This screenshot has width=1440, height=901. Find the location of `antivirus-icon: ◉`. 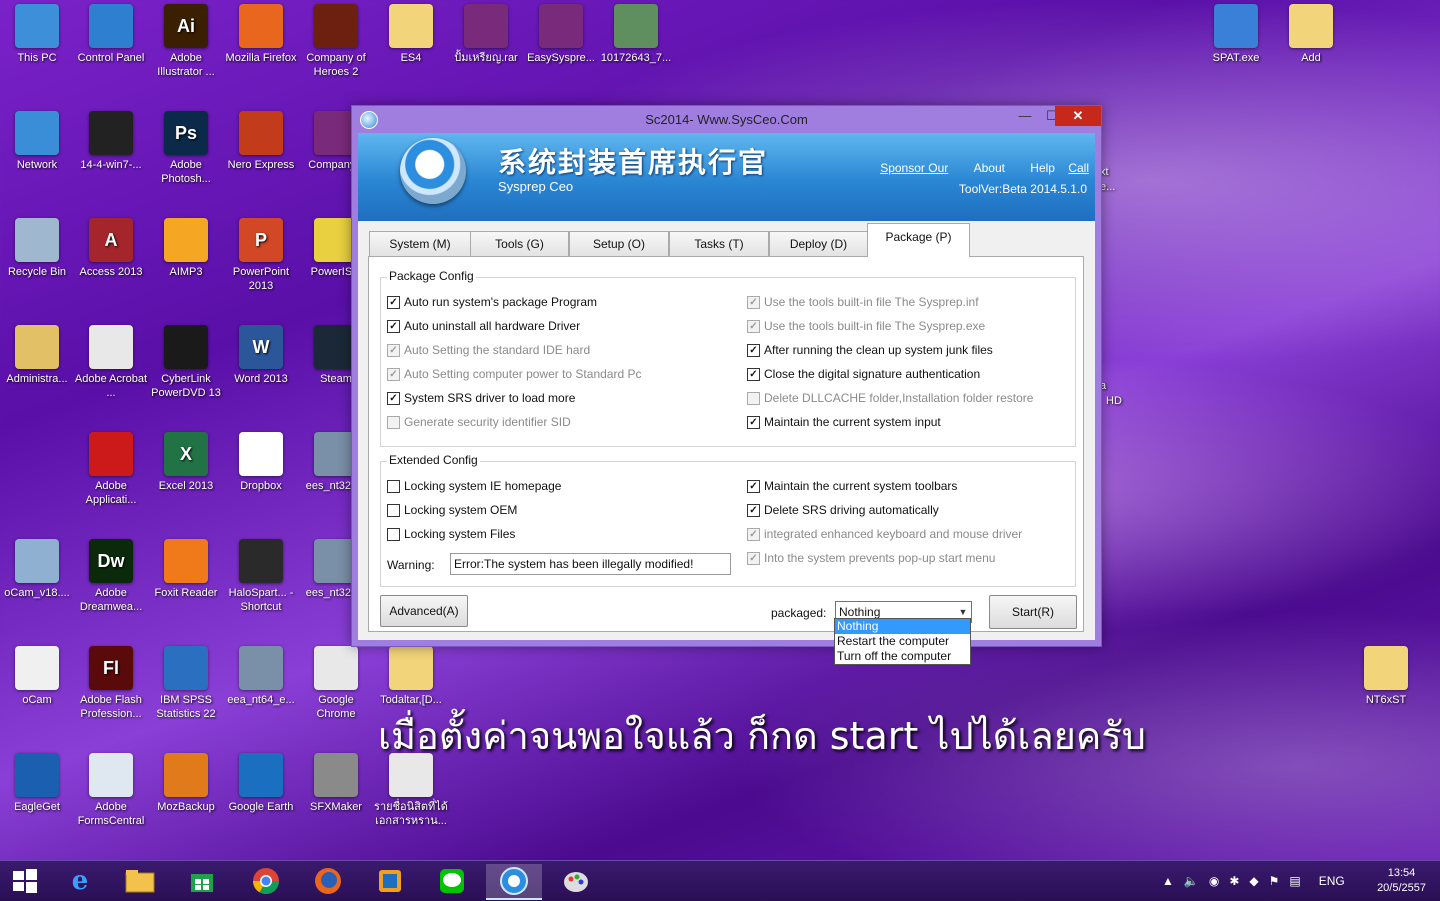

antivirus-icon: ◉ is located at coordinates (1214, 881).